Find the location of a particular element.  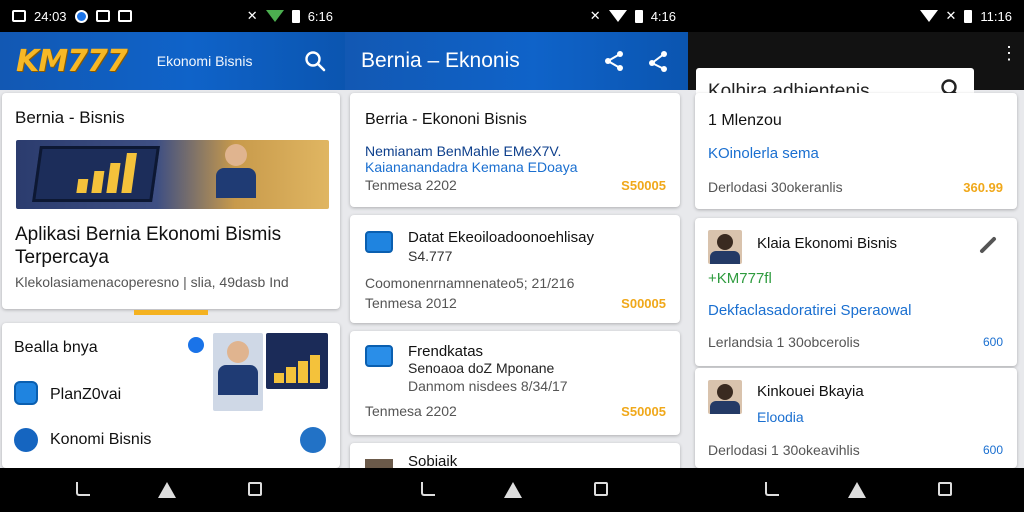

list-card: Bealla bnya PlanZ0vai Konomi Bisnis is located at coordinates (171, 395).